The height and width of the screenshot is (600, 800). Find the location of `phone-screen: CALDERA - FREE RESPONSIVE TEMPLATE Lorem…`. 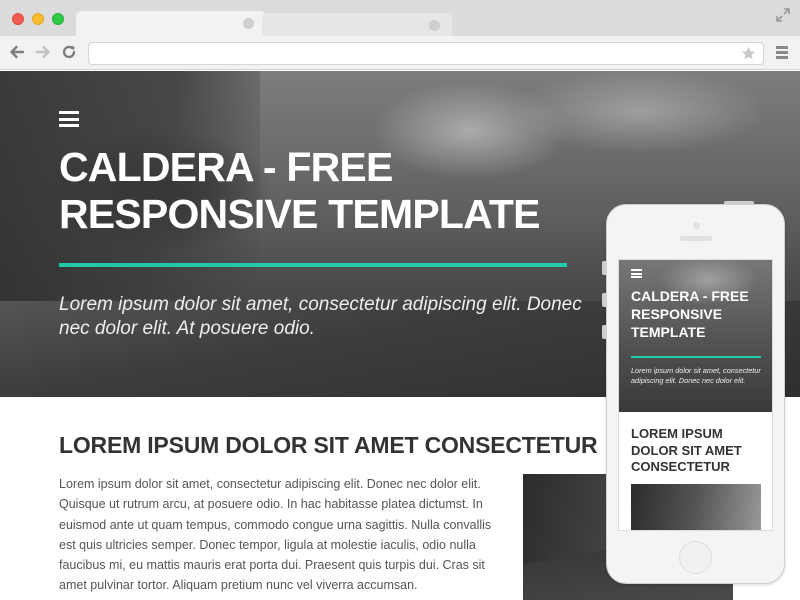

phone-screen: CALDERA - FREE RESPONSIVE TEMPLATE Lorem… is located at coordinates (695, 395).